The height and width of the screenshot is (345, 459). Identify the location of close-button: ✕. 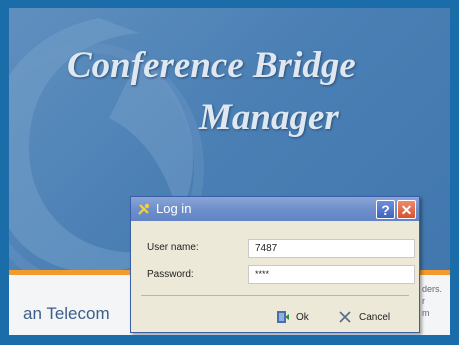
(406, 209).